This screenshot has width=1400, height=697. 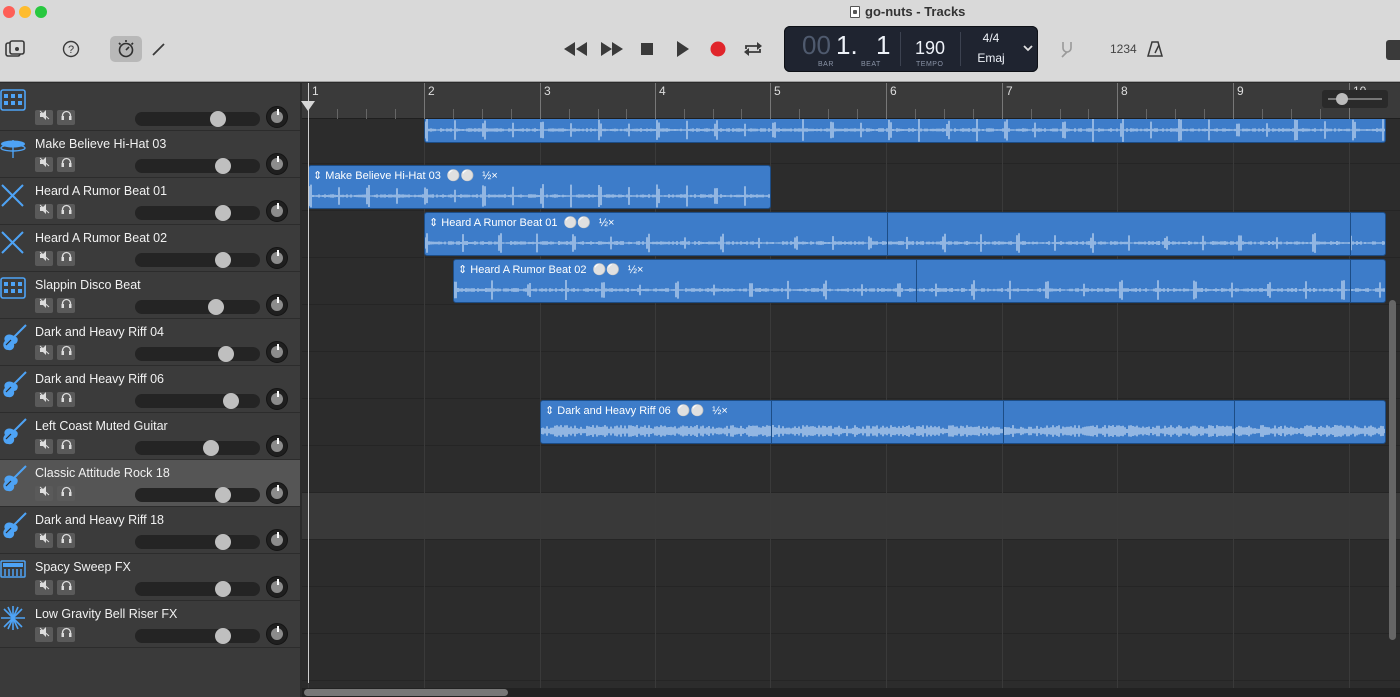 What do you see at coordinates (963, 422) in the screenshot?
I see `audio-region: ⇕ Dark and Heavy Riff 06 ⚪⚪ ½×` at bounding box center [963, 422].